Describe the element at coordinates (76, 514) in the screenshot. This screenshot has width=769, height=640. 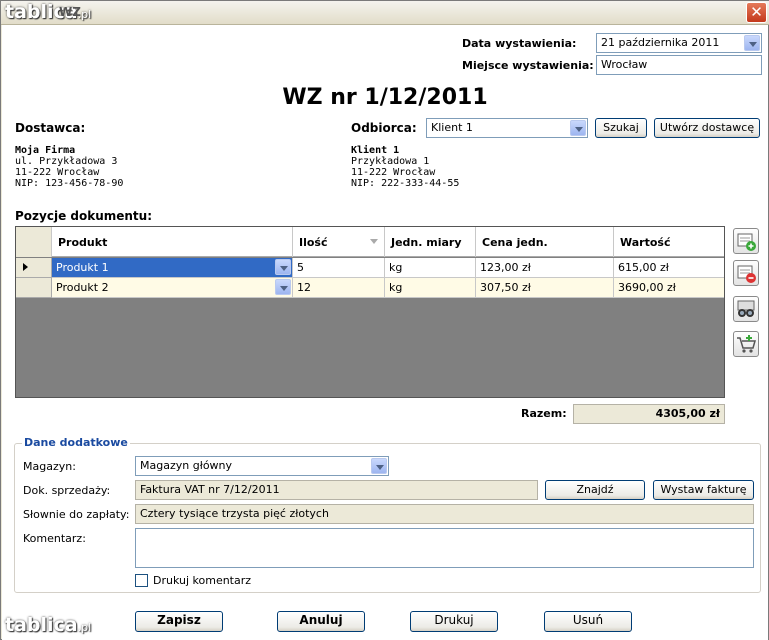
I see `amount-in-words-label: Słownie do zapłaty:` at that location.